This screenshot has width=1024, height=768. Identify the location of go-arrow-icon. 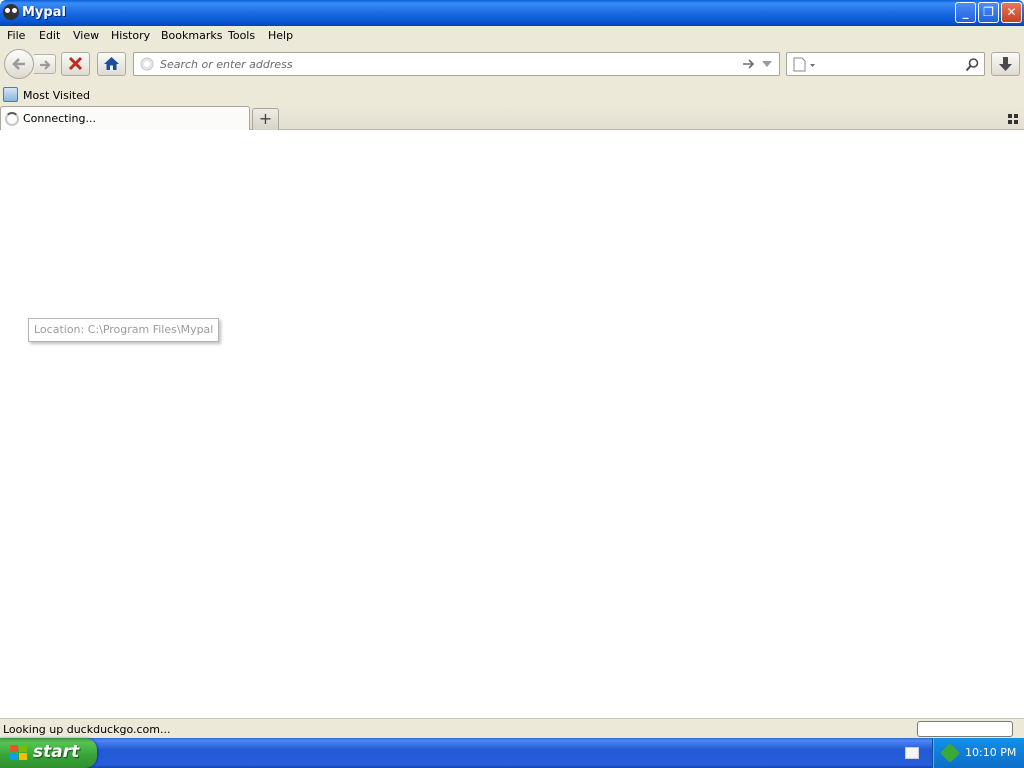
(749, 64).